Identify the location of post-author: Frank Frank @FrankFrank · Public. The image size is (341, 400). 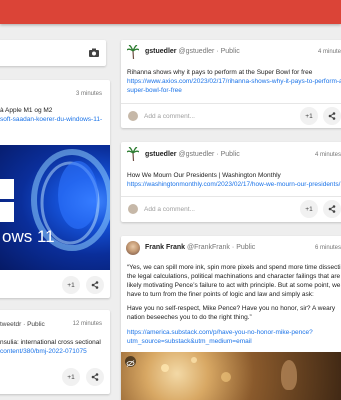
(200, 247).